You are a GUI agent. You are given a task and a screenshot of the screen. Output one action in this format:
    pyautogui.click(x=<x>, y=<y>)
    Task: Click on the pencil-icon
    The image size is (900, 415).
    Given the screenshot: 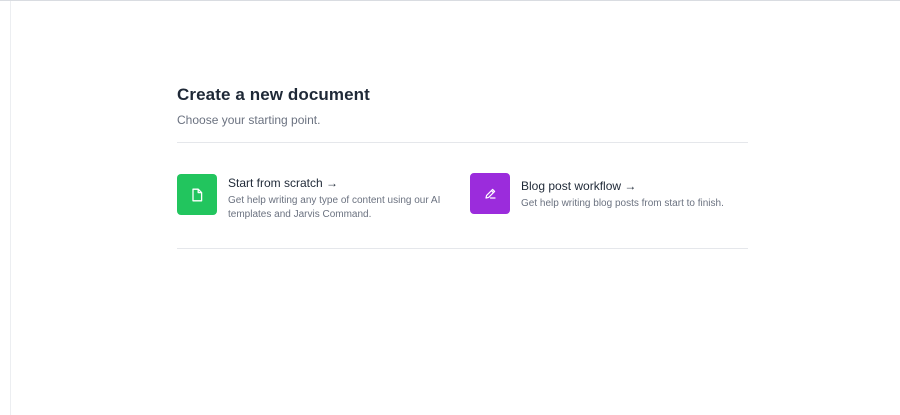 What is the action you would take?
    pyautogui.click(x=490, y=193)
    